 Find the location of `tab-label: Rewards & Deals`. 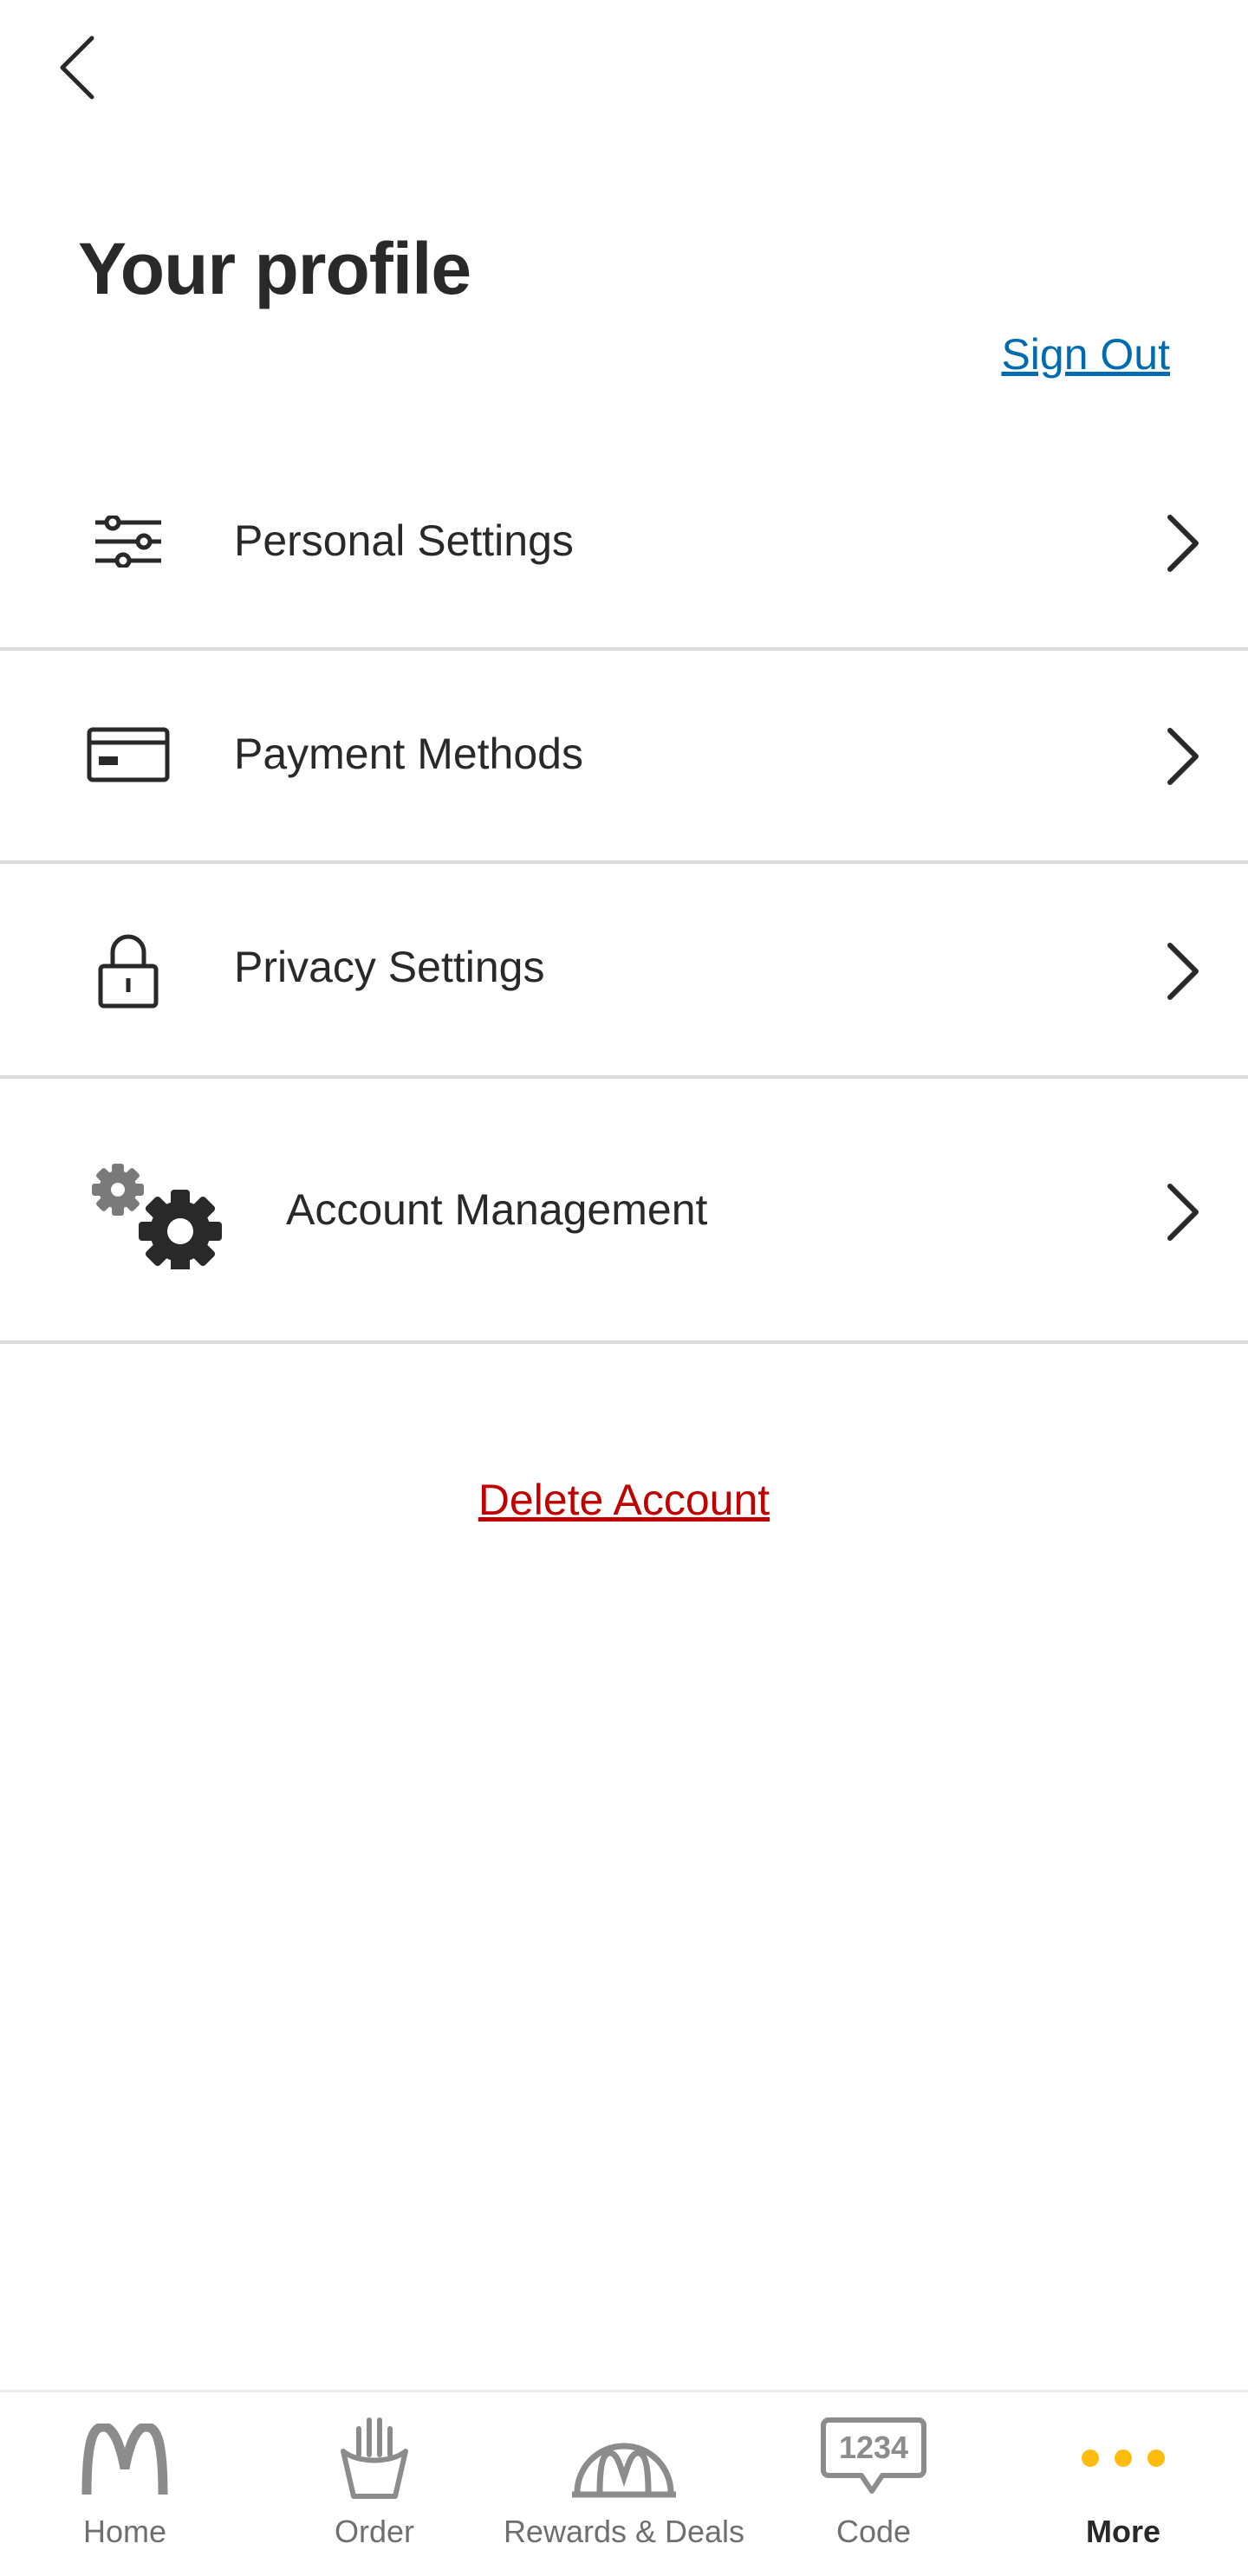

tab-label: Rewards & Deals is located at coordinates (624, 2532).